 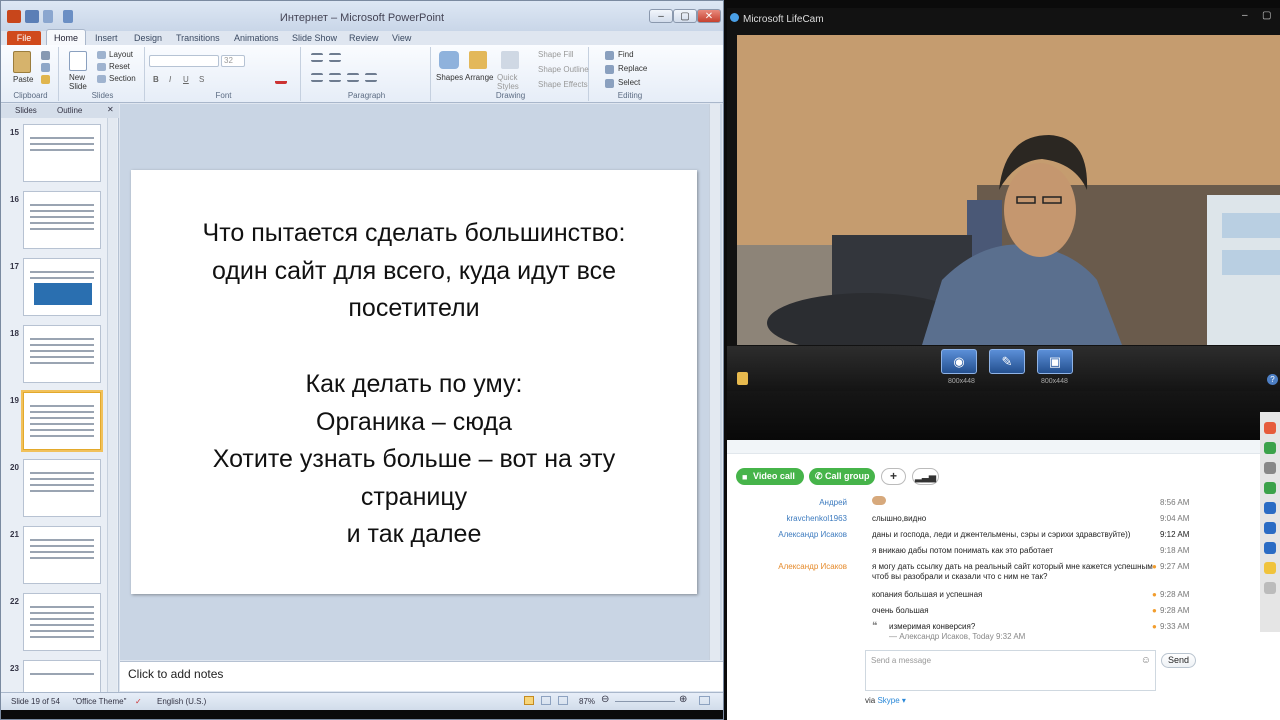 What do you see at coordinates (685, 16) in the screenshot?
I see `maximize-button: ▢` at bounding box center [685, 16].